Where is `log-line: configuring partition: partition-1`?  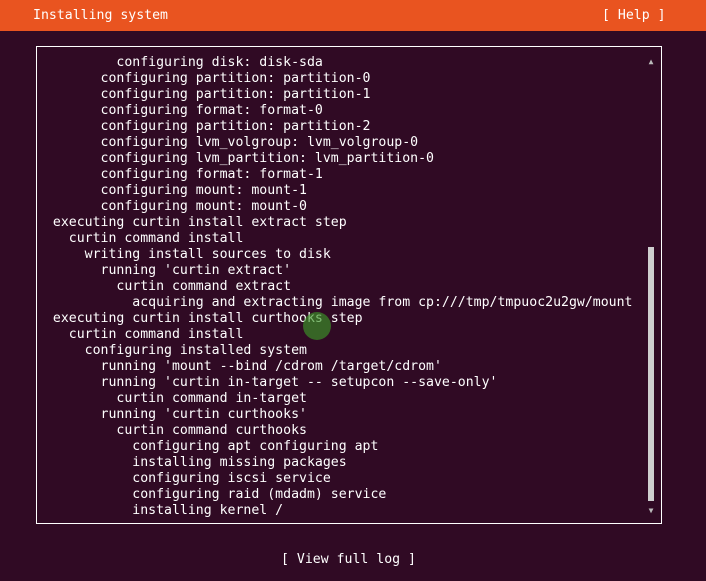
log-line: configuring partition: partition-1 is located at coordinates (204, 94).